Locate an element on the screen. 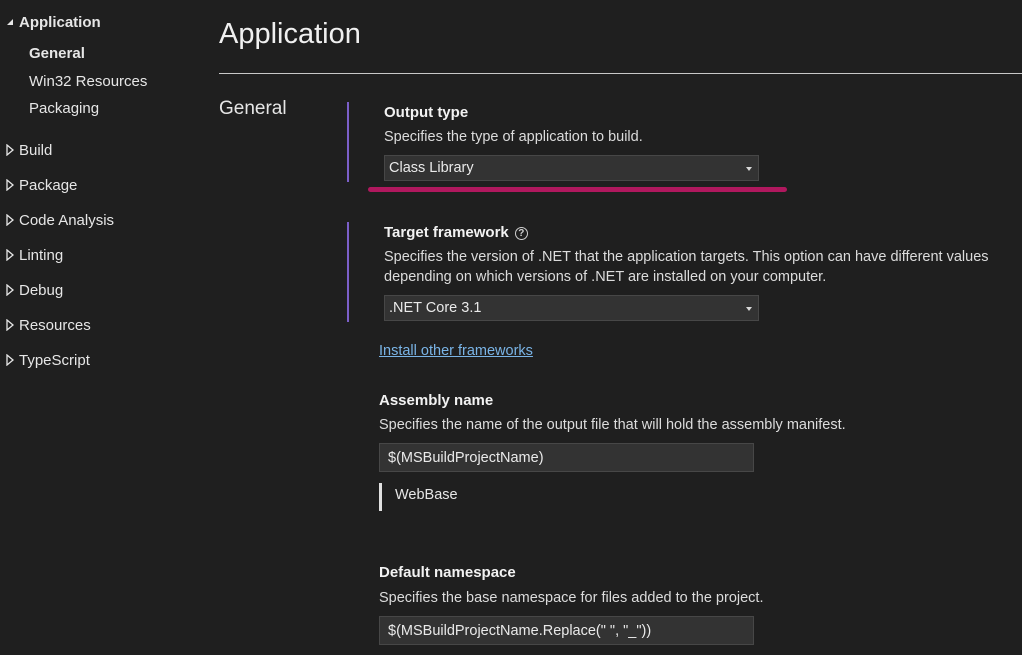 The image size is (1022, 655). sidebar-item-label: General is located at coordinates (57, 53).